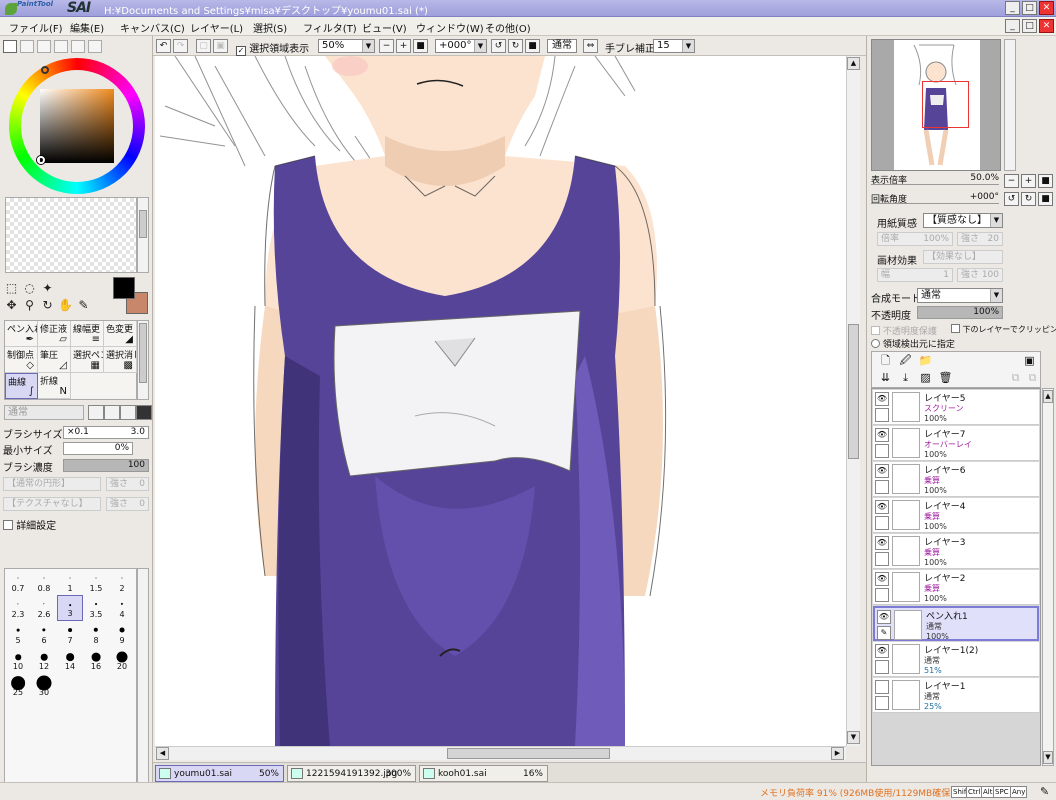 The image size is (1056, 800). I want to click on scroll-down-icon: ▼, so click(853, 737).